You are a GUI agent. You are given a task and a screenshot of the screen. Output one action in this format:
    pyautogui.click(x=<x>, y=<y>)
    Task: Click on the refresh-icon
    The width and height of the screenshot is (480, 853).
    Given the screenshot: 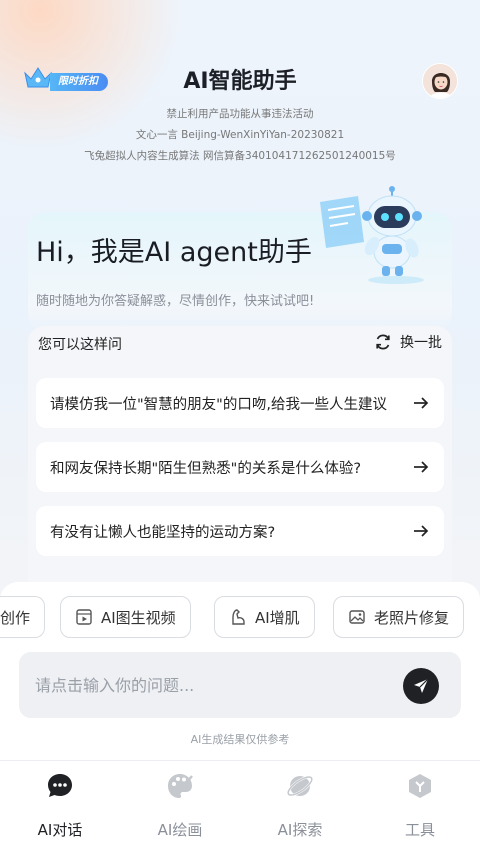 What is the action you would take?
    pyautogui.click(x=383, y=342)
    